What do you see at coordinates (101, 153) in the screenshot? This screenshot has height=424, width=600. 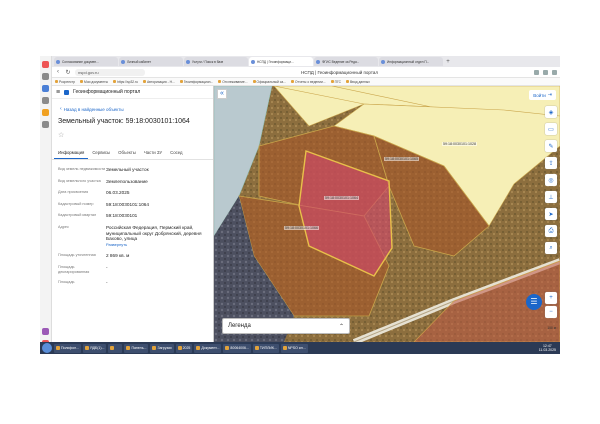 I see `tab-services: Сервисы` at bounding box center [101, 153].